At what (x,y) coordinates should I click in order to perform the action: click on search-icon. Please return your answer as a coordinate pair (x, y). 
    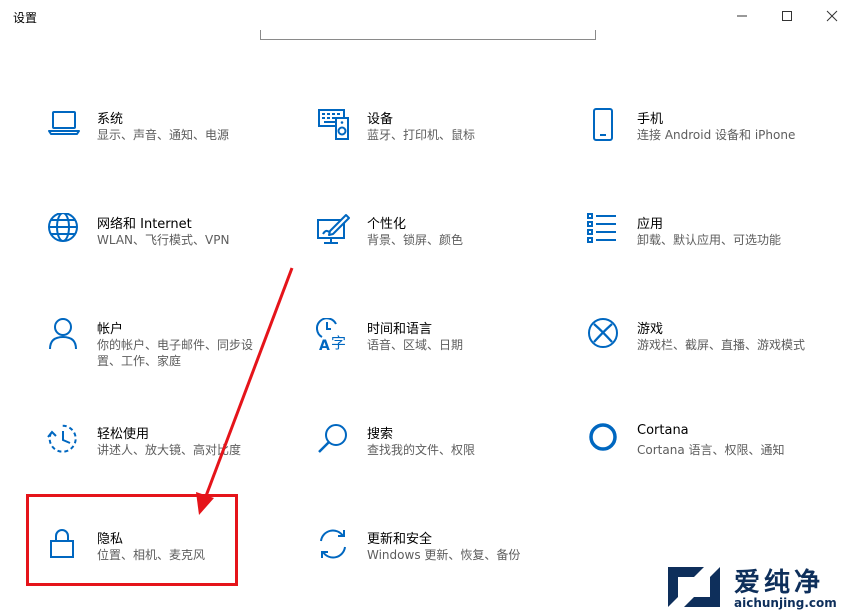
    Looking at the image, I should click on (334, 441).